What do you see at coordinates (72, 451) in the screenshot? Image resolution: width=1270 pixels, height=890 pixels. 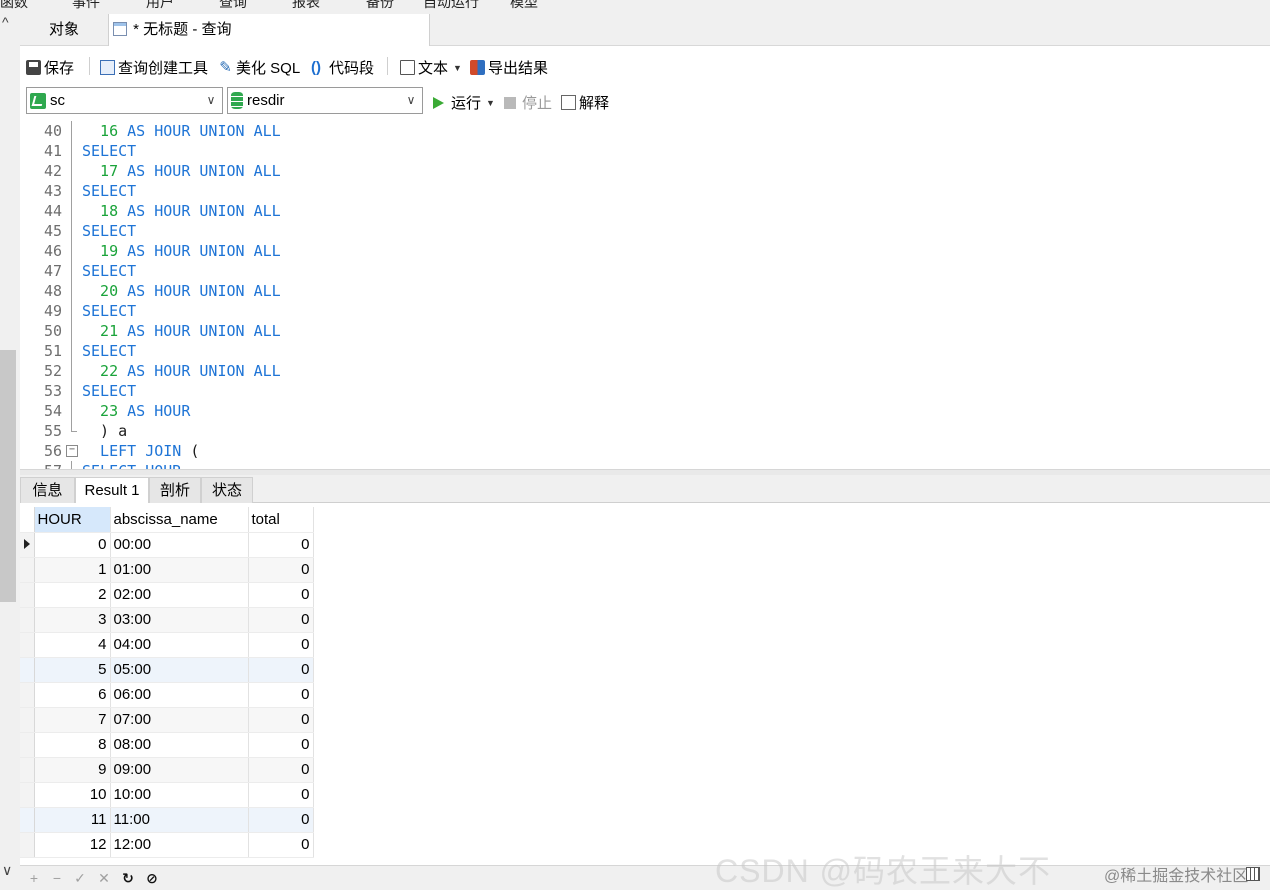 I see `fold-toggle-icon` at bounding box center [72, 451].